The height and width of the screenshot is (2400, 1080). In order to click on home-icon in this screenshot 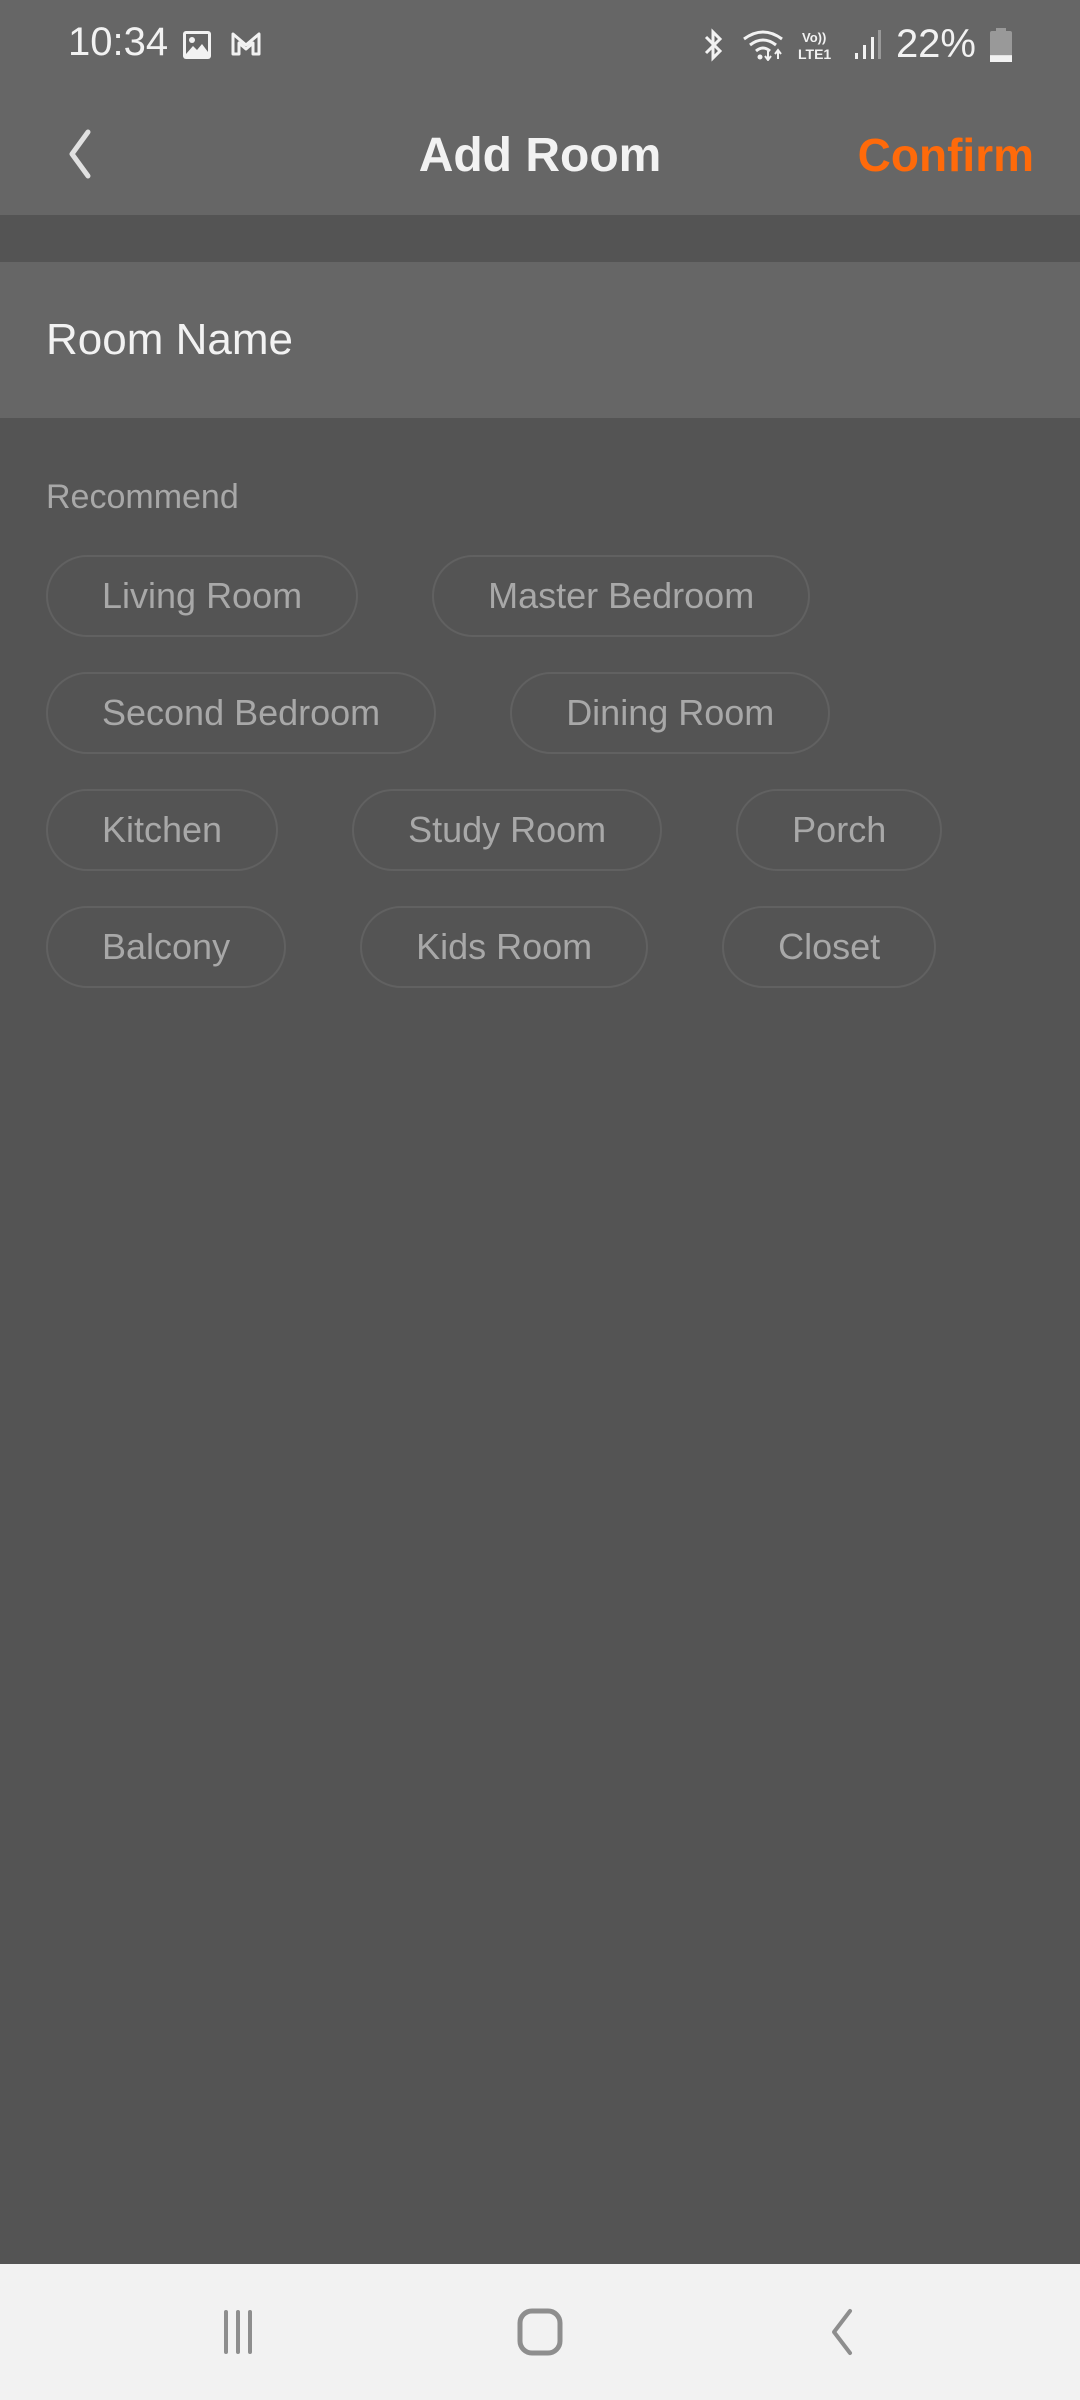, I will do `click(540, 2332)`.